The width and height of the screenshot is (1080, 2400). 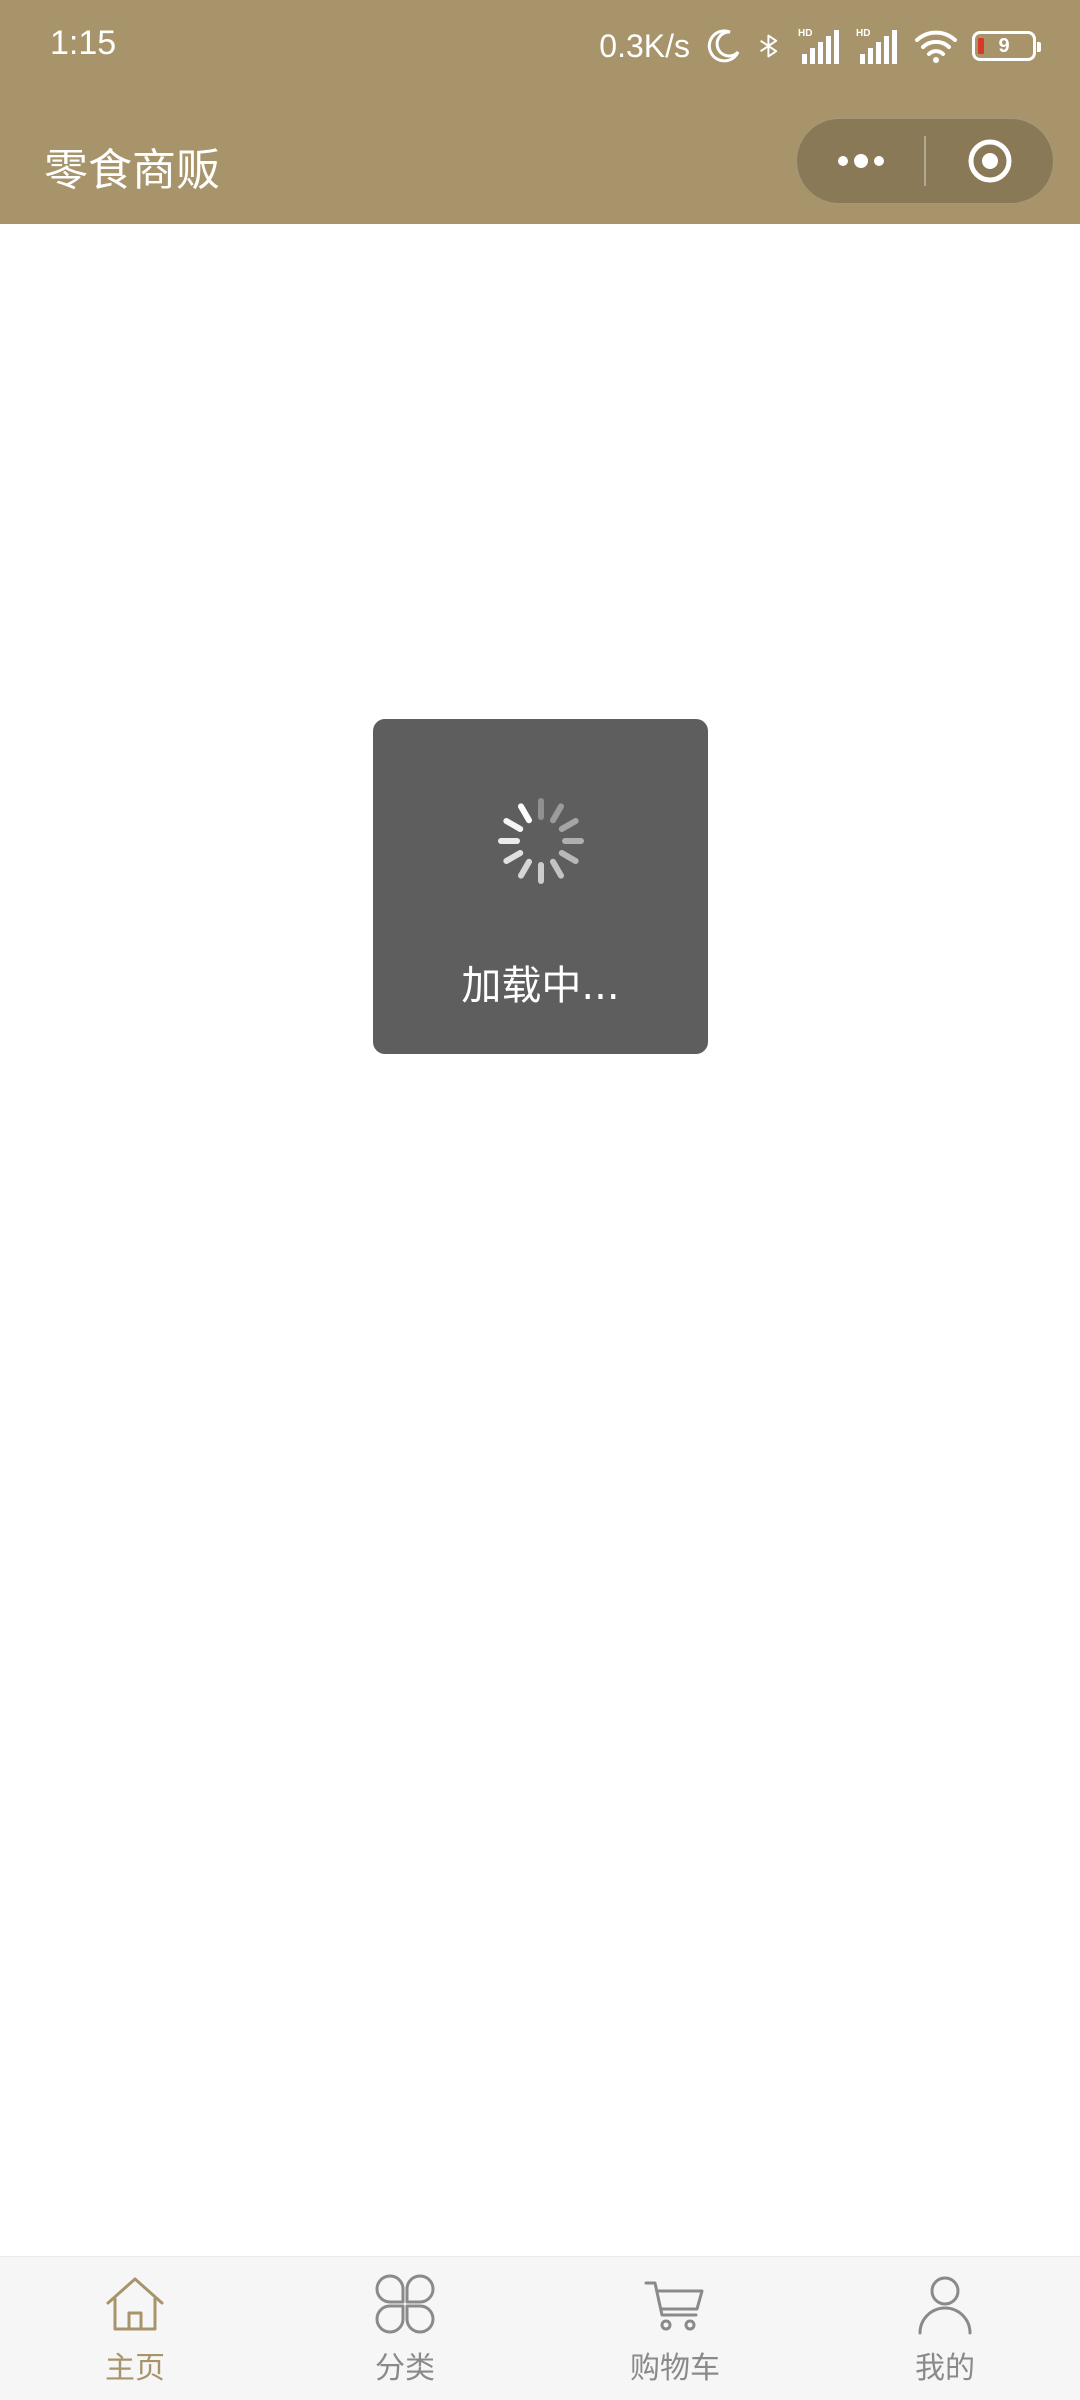 I want to click on status-time: 1:15, so click(x=83, y=43).